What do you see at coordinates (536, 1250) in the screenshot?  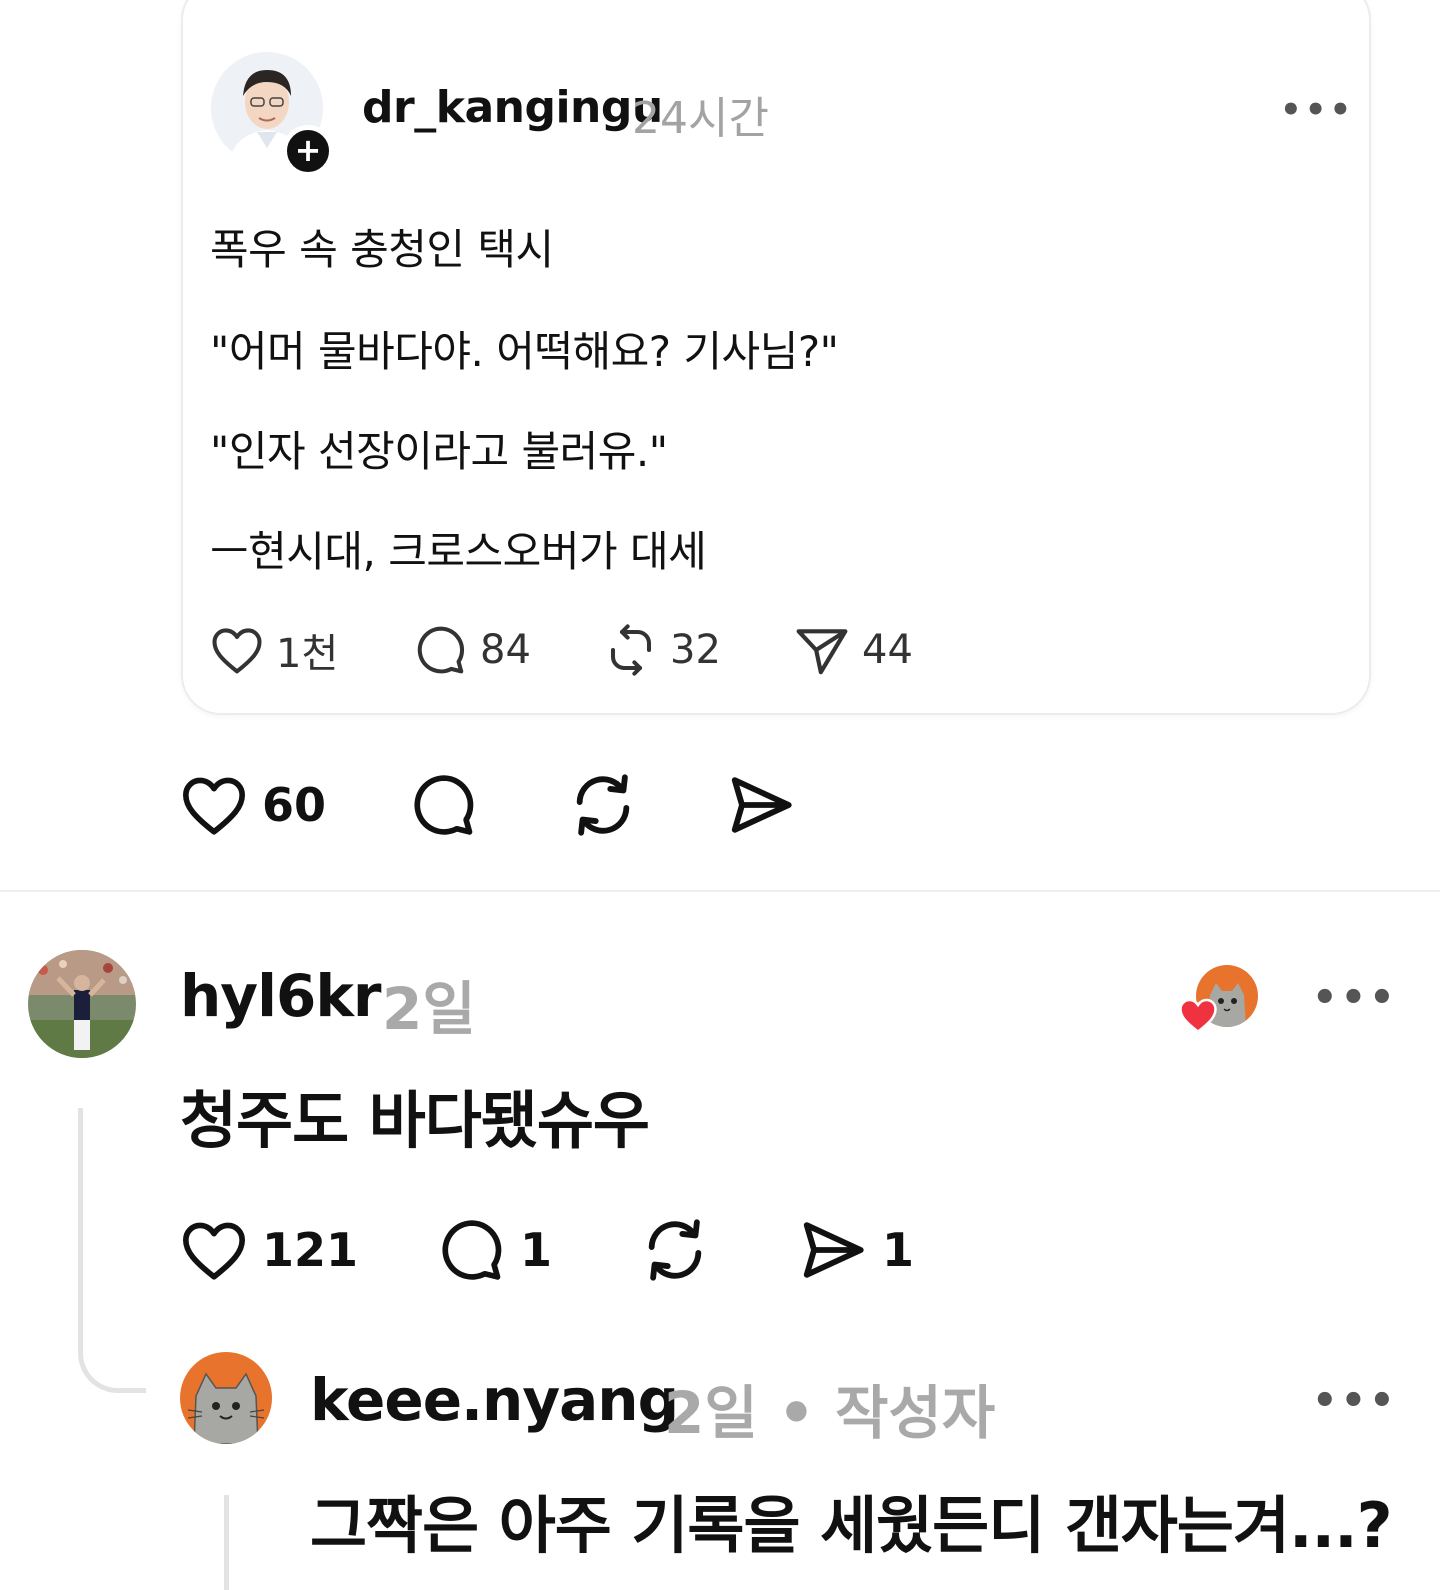 I see `comment-count: 1` at bounding box center [536, 1250].